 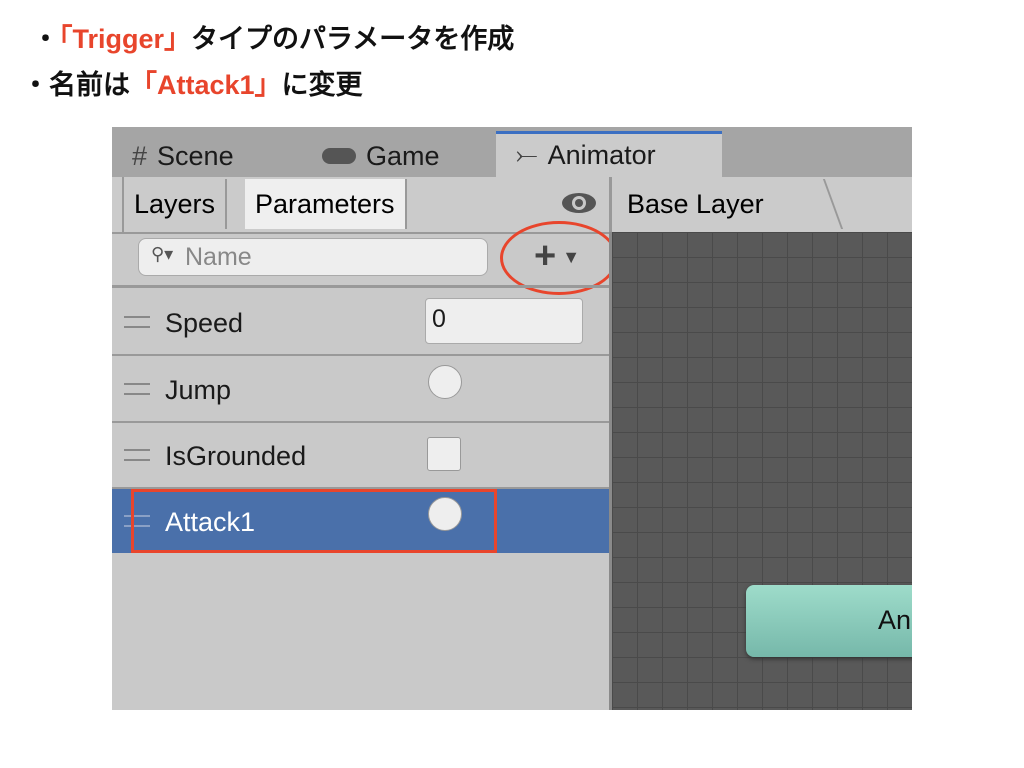 What do you see at coordinates (195, 155) in the screenshot?
I see `tab-label: Scene` at bounding box center [195, 155].